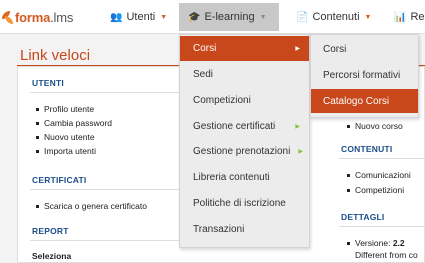  Describe the element at coordinates (244, 229) in the screenshot. I see `menu-item-transazioni: Transazioni` at that location.